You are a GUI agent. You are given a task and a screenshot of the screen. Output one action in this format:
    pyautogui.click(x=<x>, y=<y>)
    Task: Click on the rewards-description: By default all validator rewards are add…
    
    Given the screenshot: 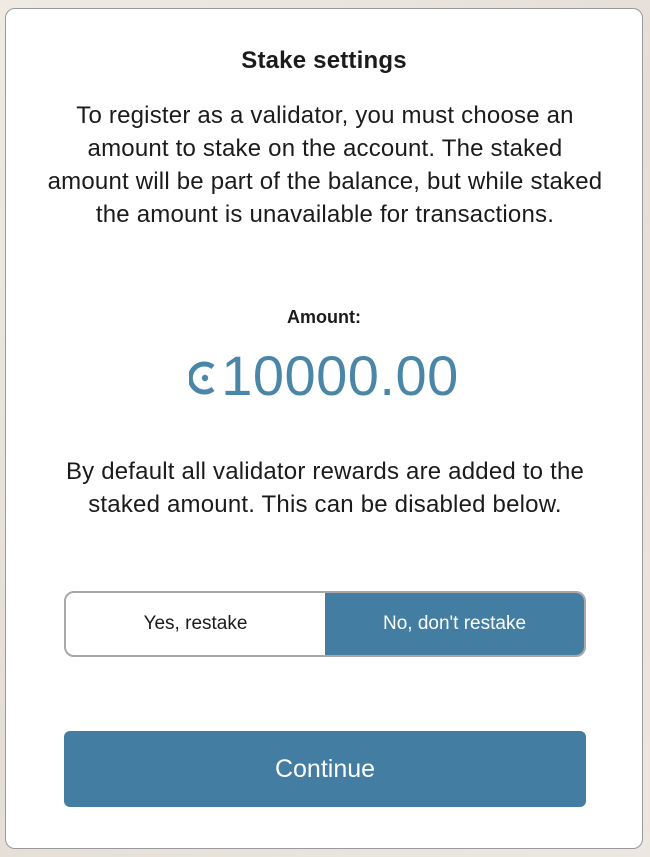 What is the action you would take?
    pyautogui.click(x=325, y=488)
    